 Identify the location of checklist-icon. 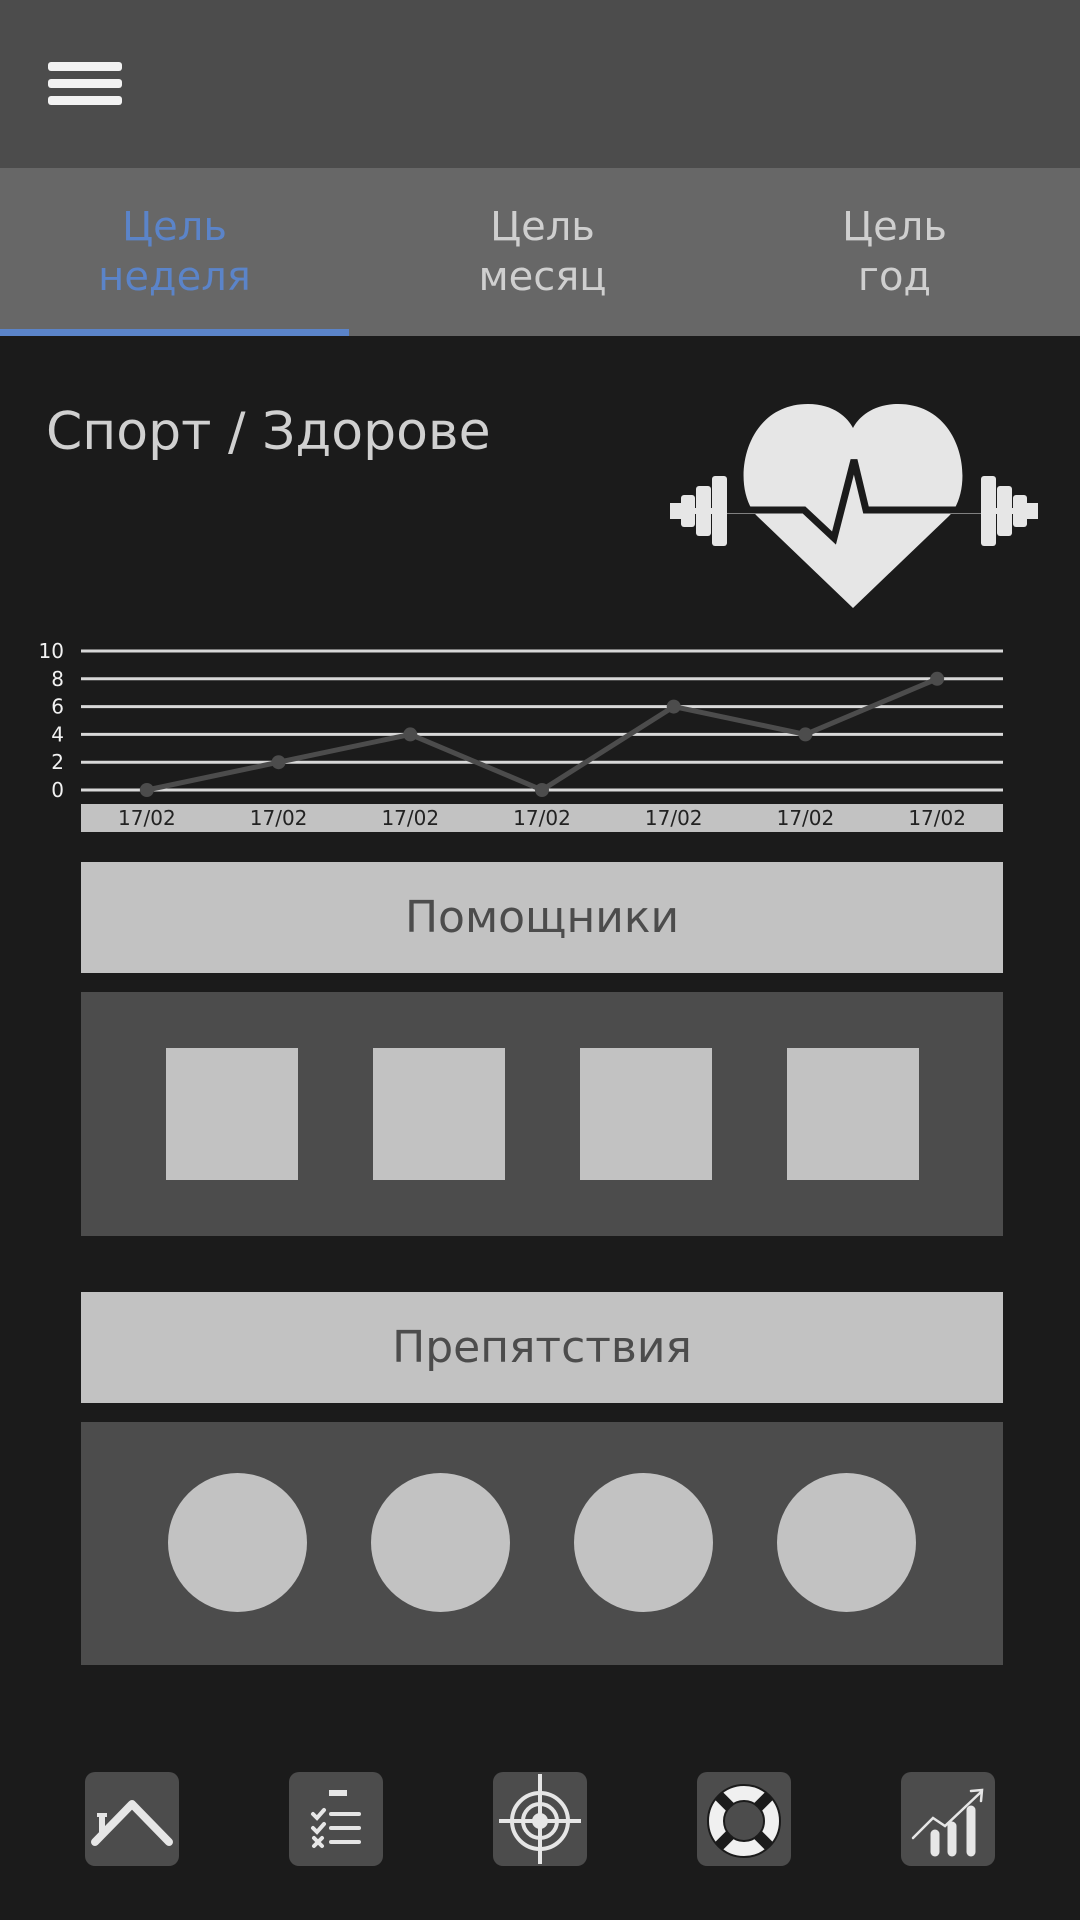
(336, 1819).